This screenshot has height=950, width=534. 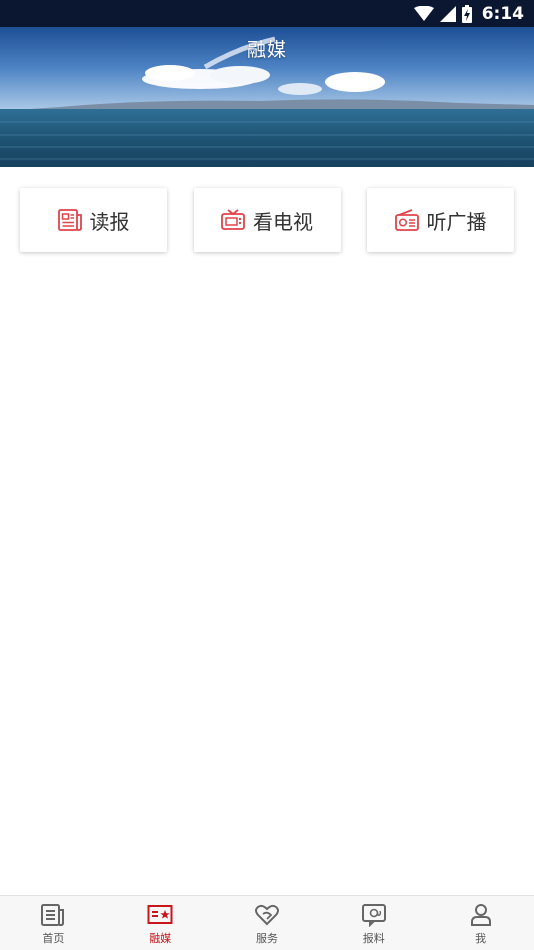 What do you see at coordinates (447, 13) in the screenshot?
I see `signal-icon` at bounding box center [447, 13].